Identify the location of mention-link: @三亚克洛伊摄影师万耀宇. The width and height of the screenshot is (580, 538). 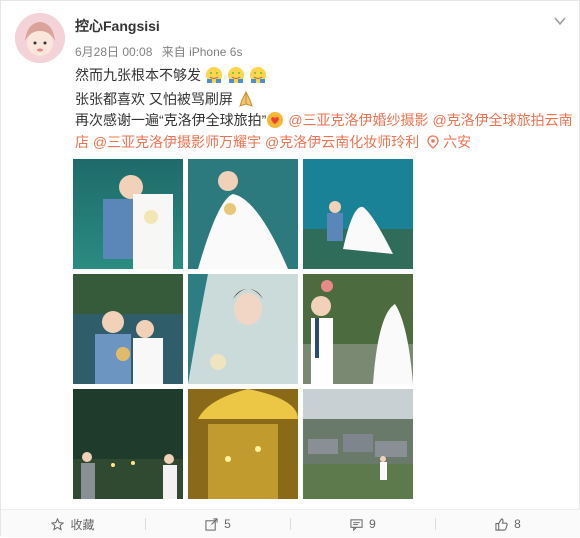
(177, 142).